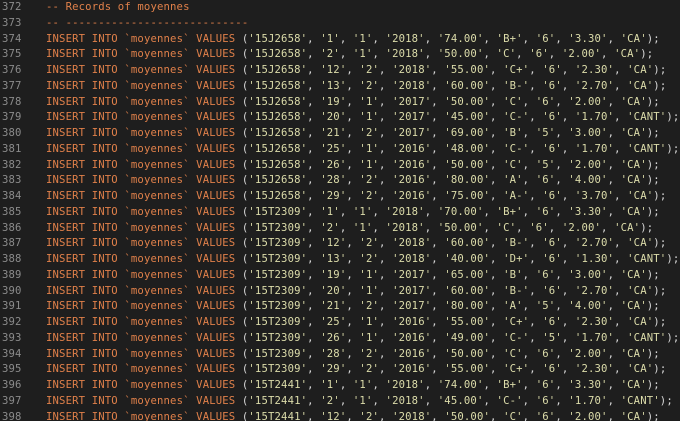 The height and width of the screenshot is (421, 680). Describe the element at coordinates (12, 385) in the screenshot. I see `line-number: 396` at that location.